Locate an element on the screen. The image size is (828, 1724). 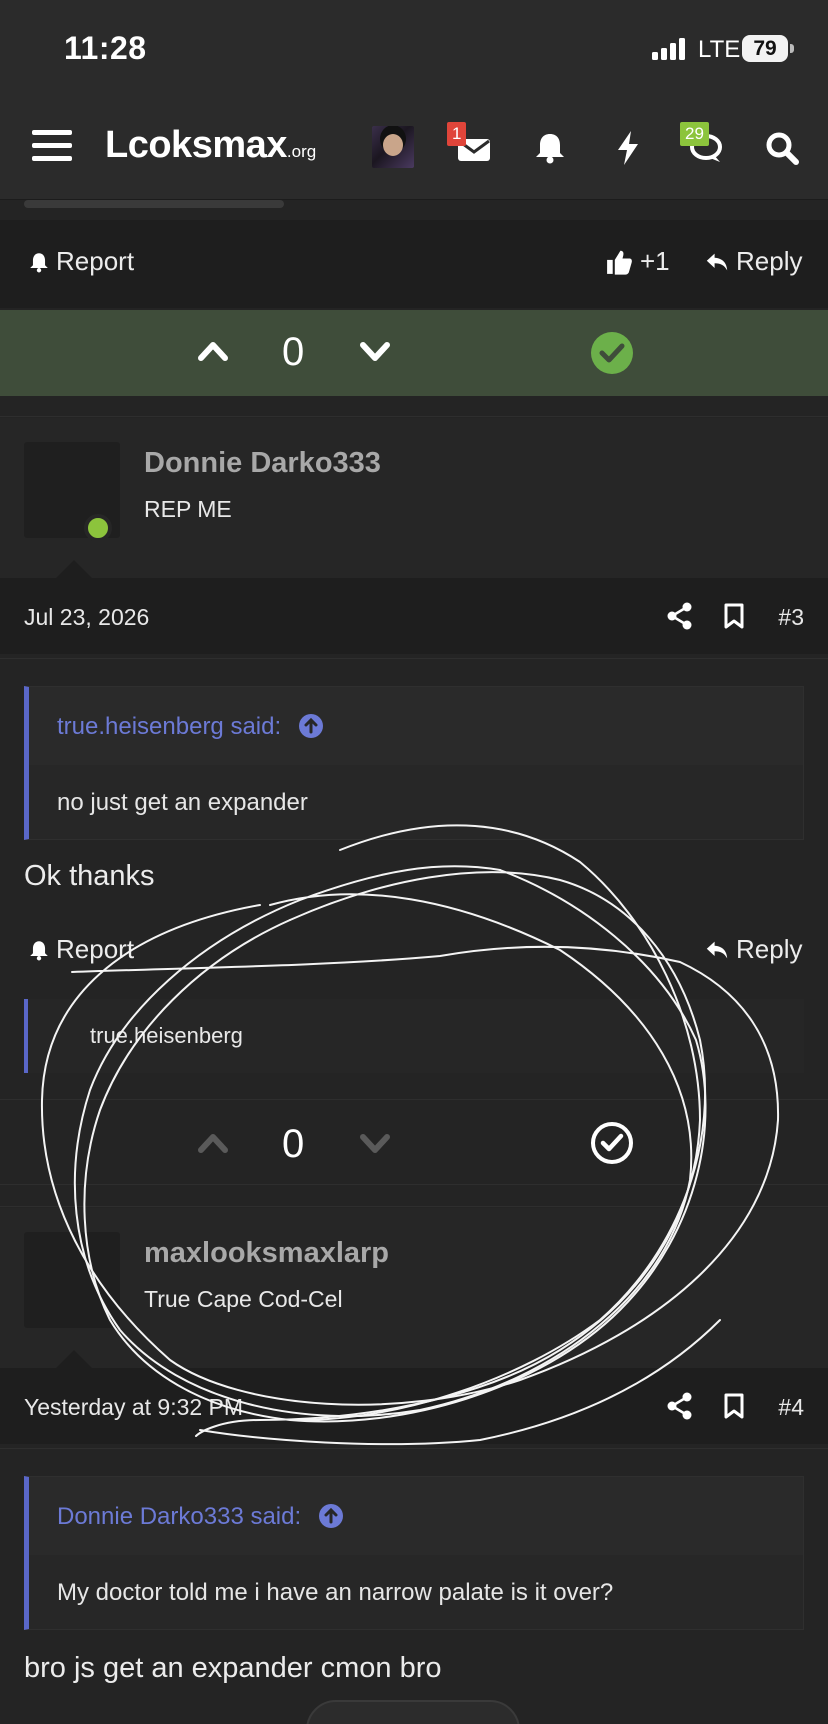
post4-avatar is located at coordinates (72, 1280).